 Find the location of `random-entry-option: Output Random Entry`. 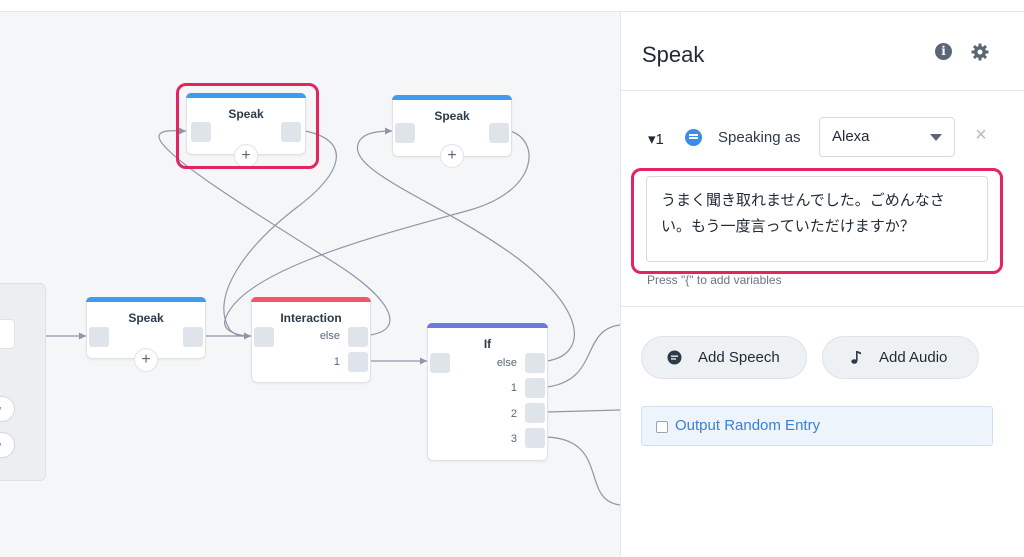

random-entry-option: Output Random Entry is located at coordinates (817, 426).